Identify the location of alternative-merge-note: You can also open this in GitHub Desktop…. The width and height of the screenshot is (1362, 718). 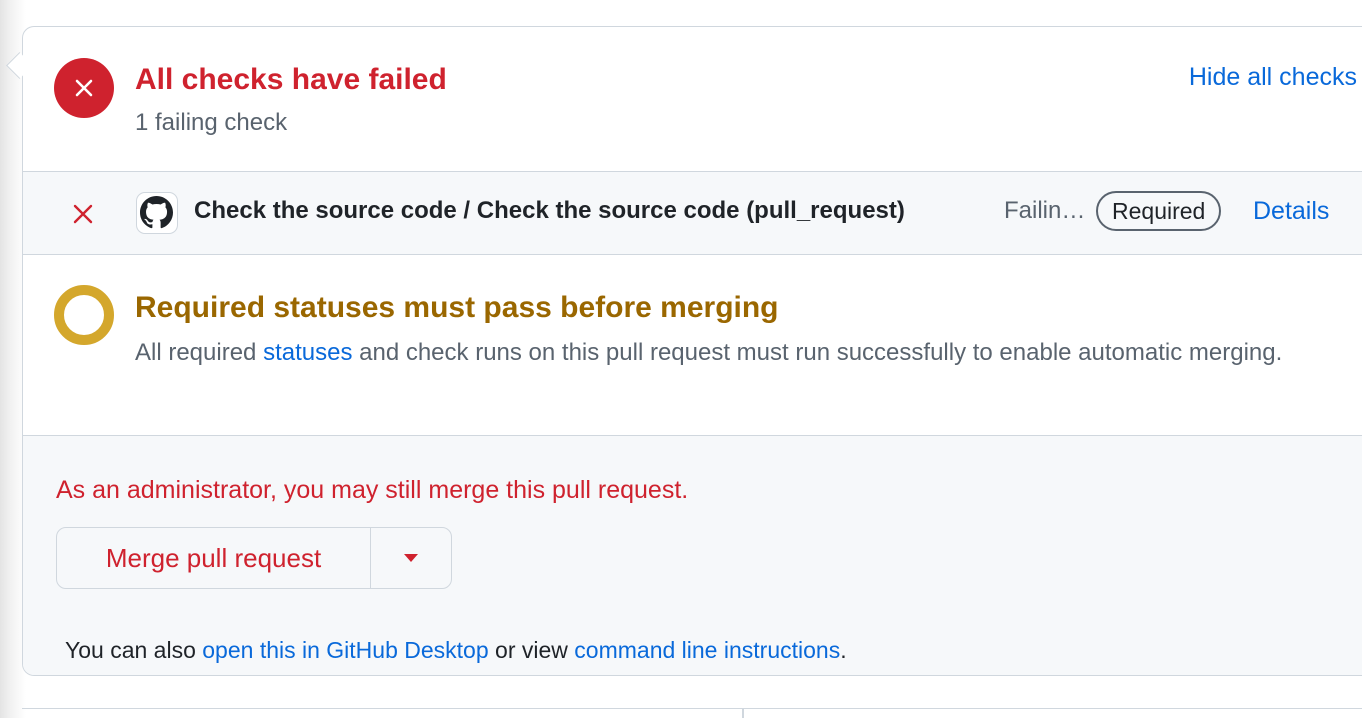
(456, 650).